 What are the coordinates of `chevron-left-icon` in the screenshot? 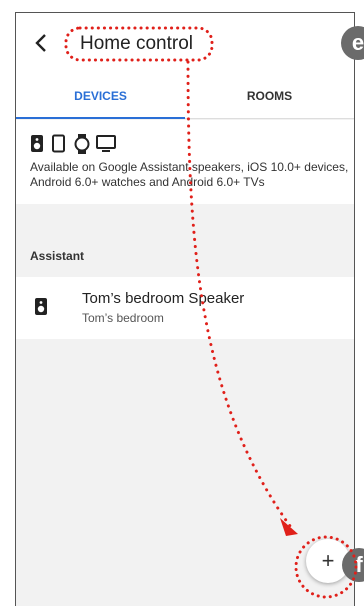 It's located at (40, 43).